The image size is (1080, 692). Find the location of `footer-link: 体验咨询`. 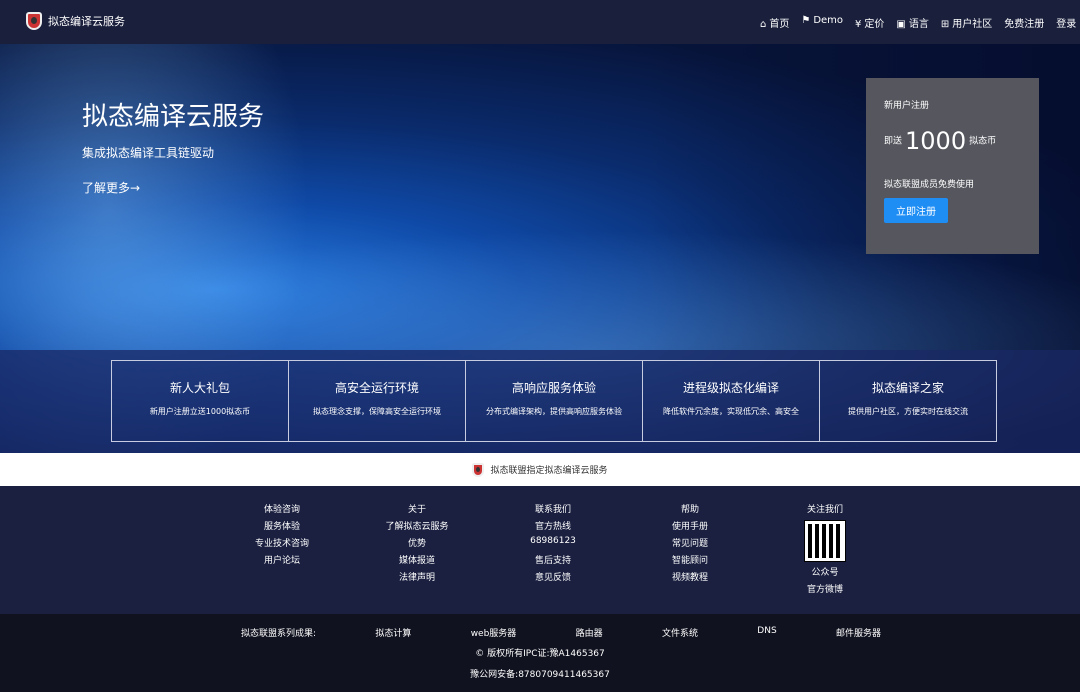

footer-link: 体验咨询 is located at coordinates (282, 510).